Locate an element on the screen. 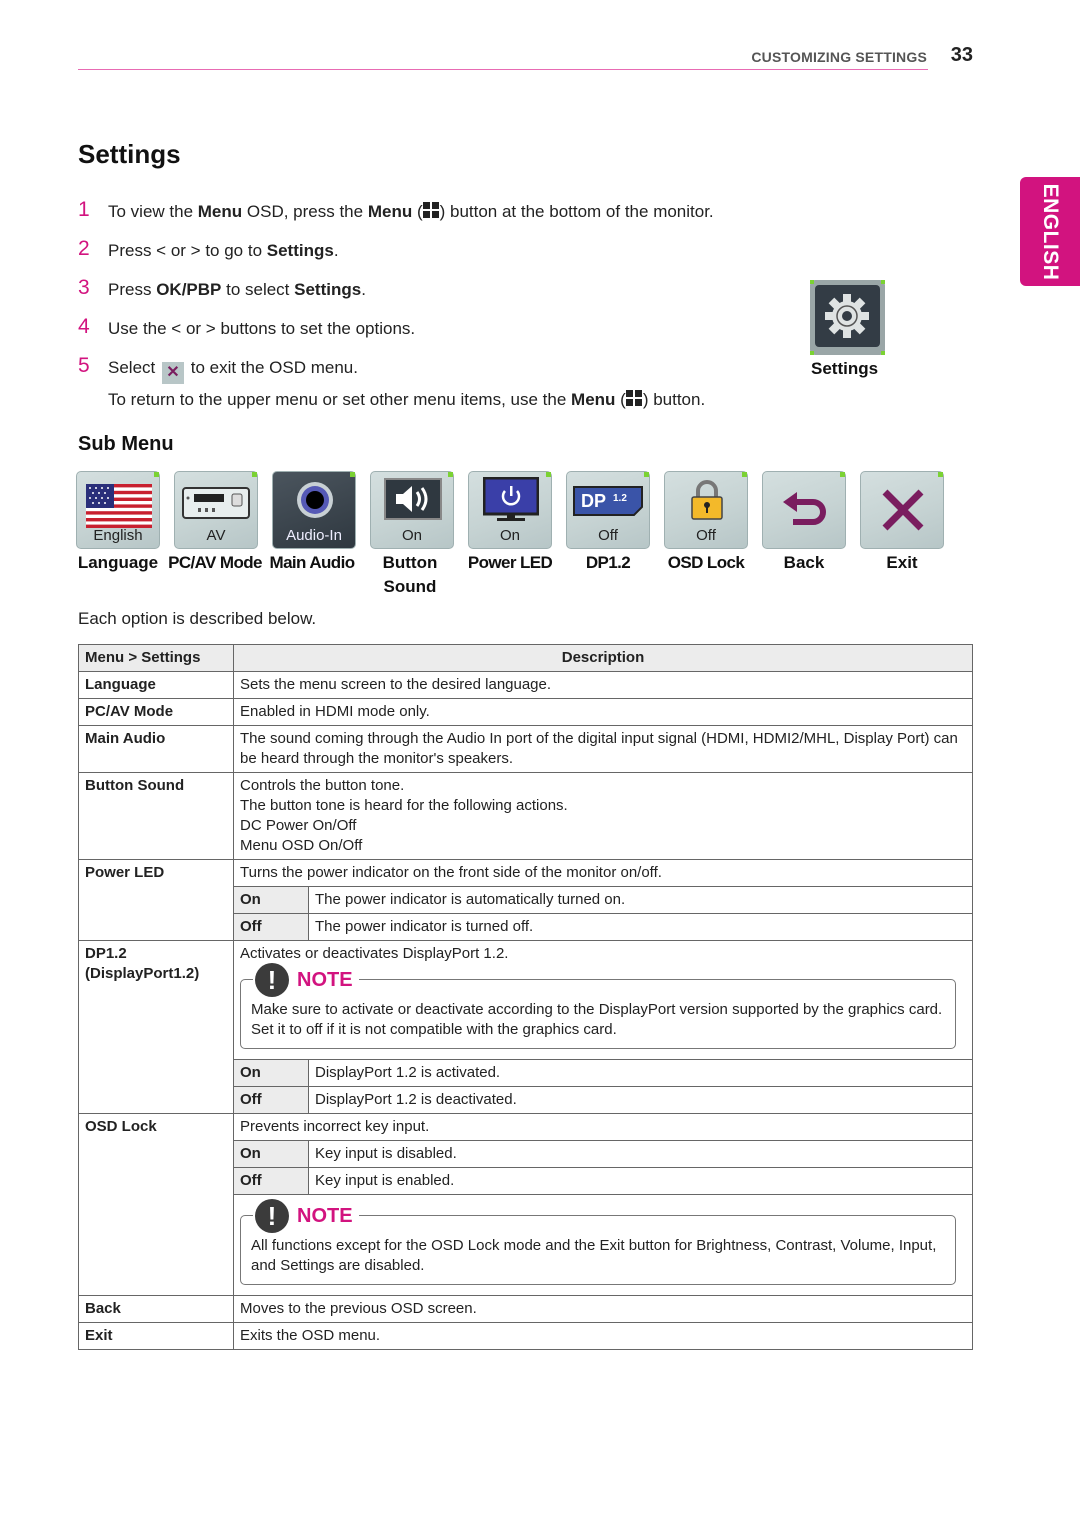 Image resolution: width=1080 pixels, height=1524 pixels. row-item: Main Audio is located at coordinates (156, 749).